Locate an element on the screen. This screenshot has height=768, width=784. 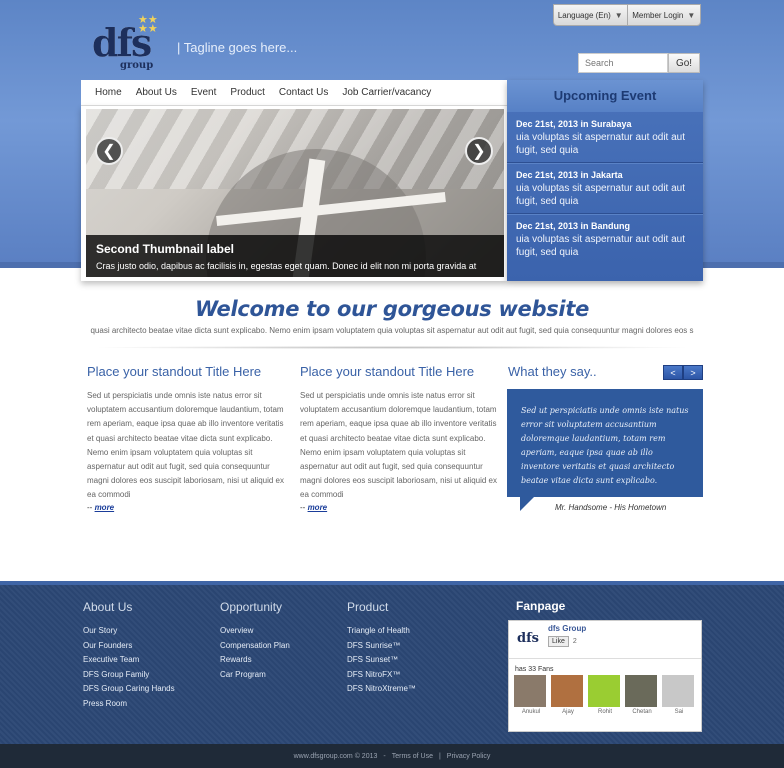
fb-fan-count: has 33 Fans is located at coordinates (534, 669).